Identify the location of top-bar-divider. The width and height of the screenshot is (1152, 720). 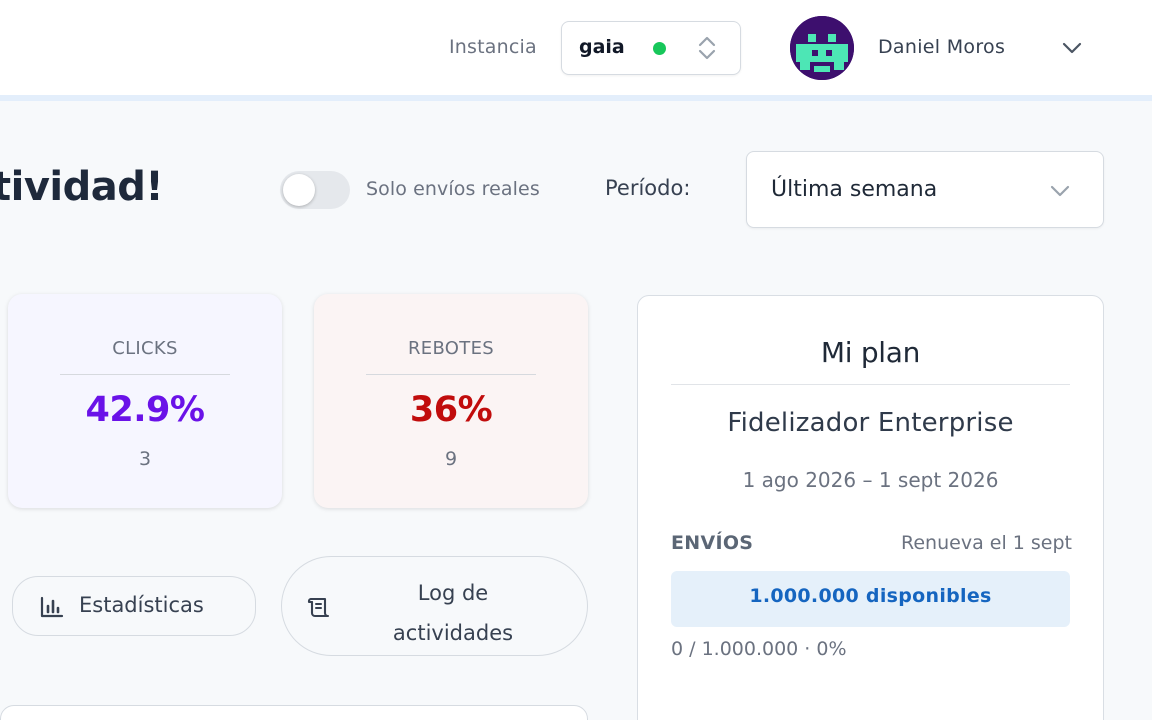
(576, 98).